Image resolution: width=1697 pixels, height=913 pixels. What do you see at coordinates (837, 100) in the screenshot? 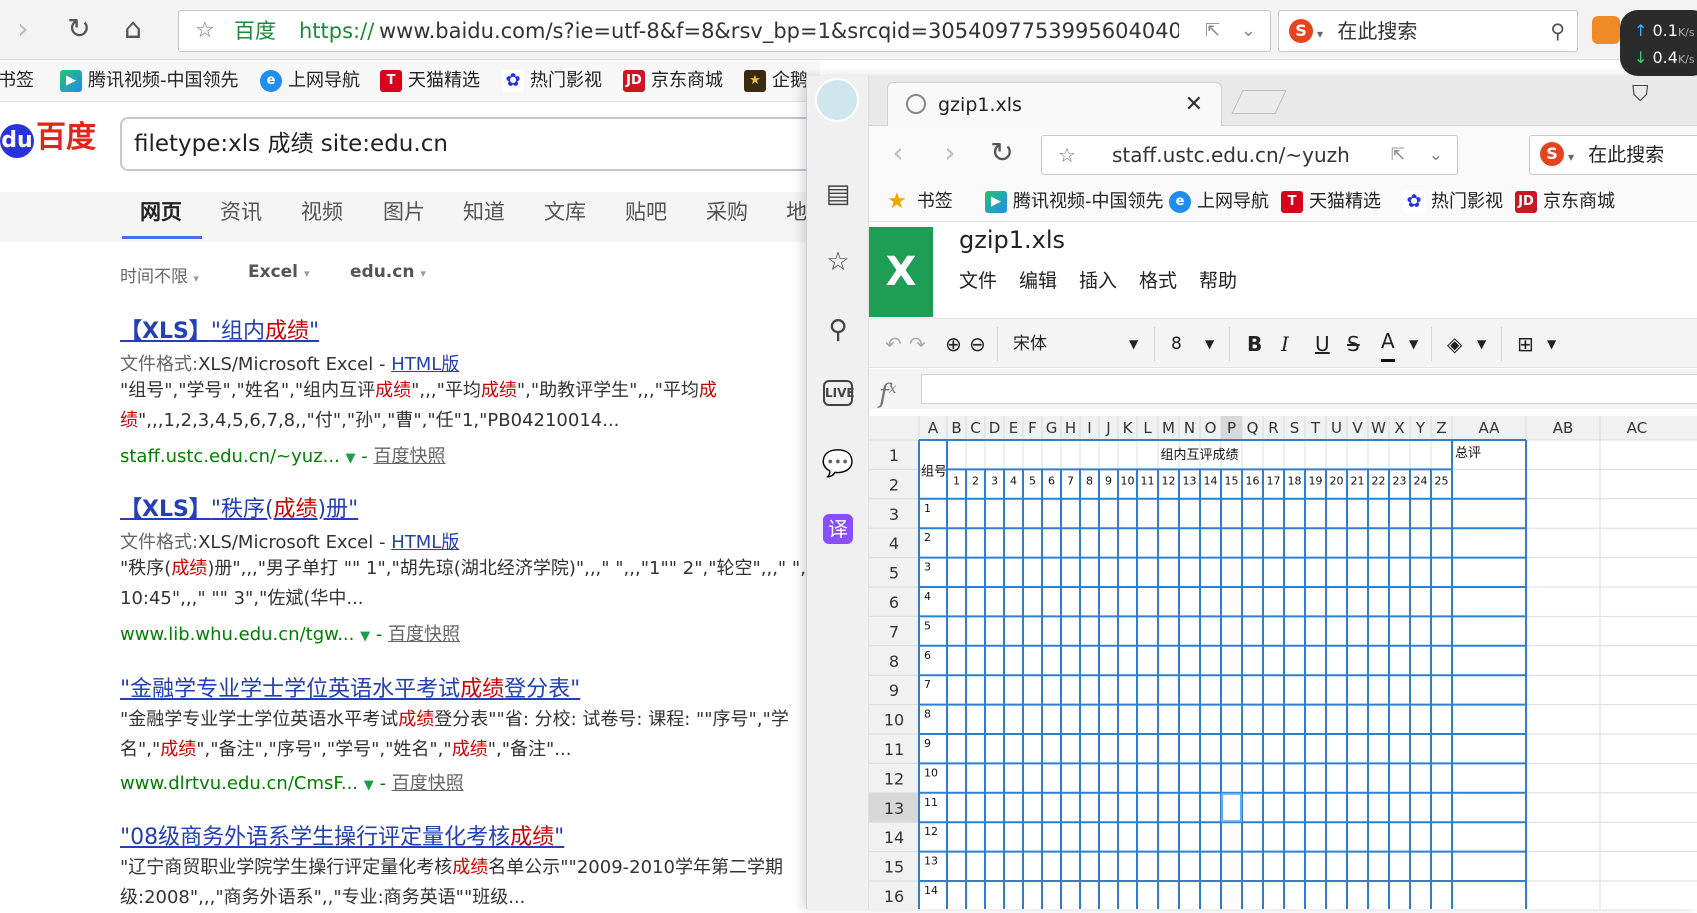
I see `avatar` at bounding box center [837, 100].